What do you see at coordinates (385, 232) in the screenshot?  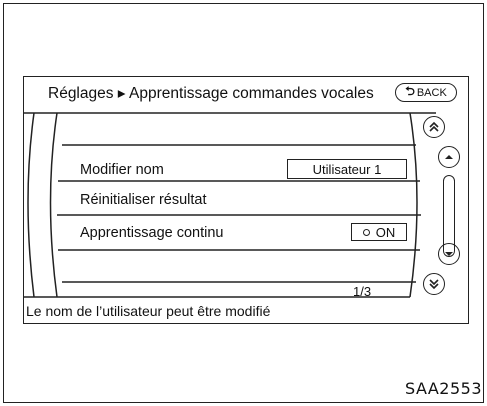 I see `toggle-state-label: ON` at bounding box center [385, 232].